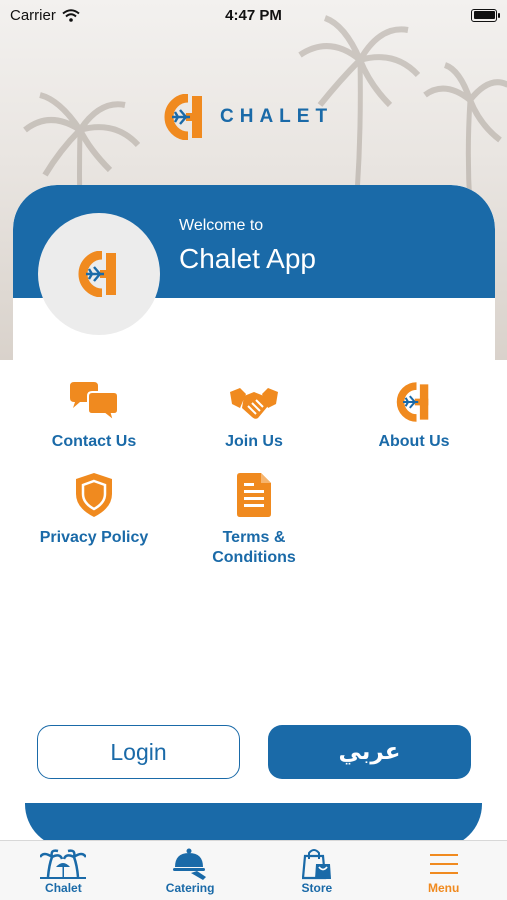  Describe the element at coordinates (485, 15) in the screenshot. I see `battery-icon` at that location.